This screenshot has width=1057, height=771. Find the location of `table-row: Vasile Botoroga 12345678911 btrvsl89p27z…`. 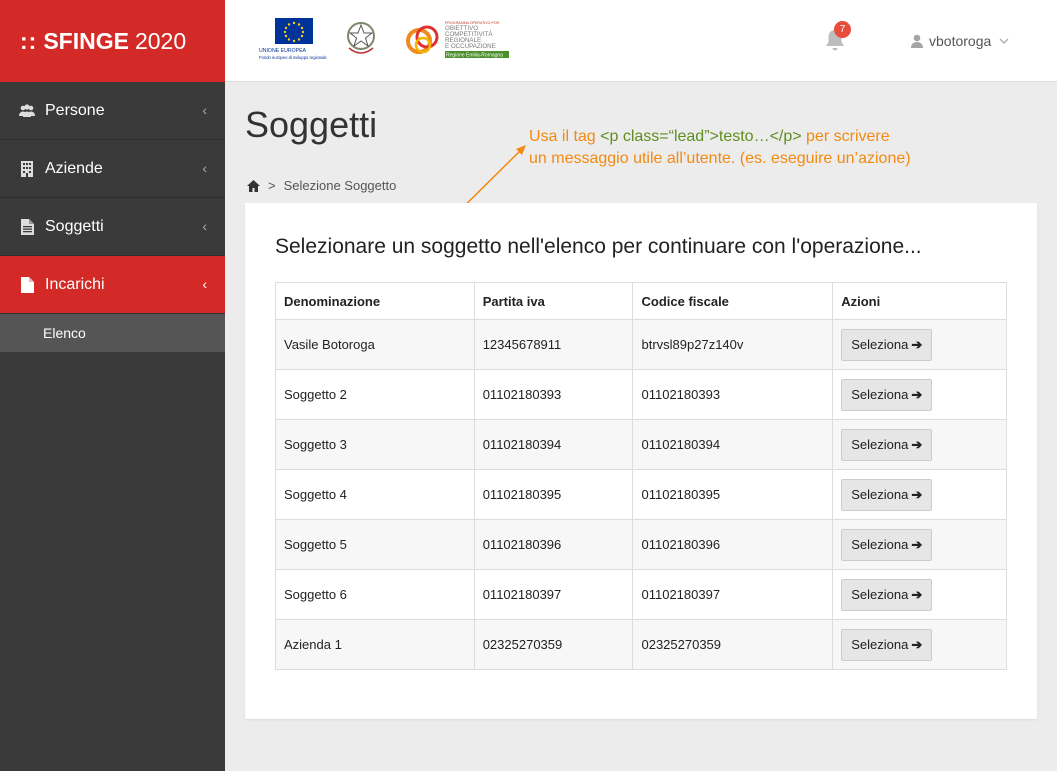

table-row: Vasile Botoroga 12345678911 btrvsl89p27z… is located at coordinates (641, 344).